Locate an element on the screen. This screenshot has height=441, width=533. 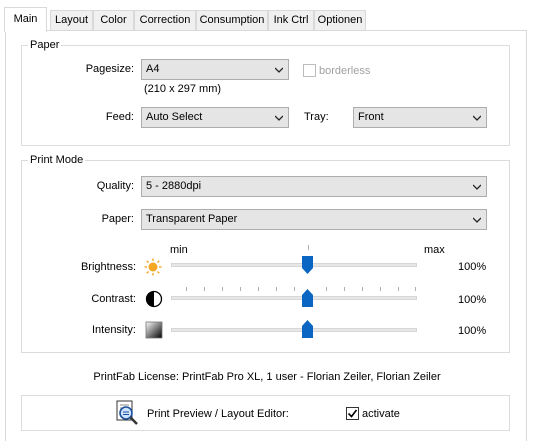
tab-layout: Layout is located at coordinates (71, 20).